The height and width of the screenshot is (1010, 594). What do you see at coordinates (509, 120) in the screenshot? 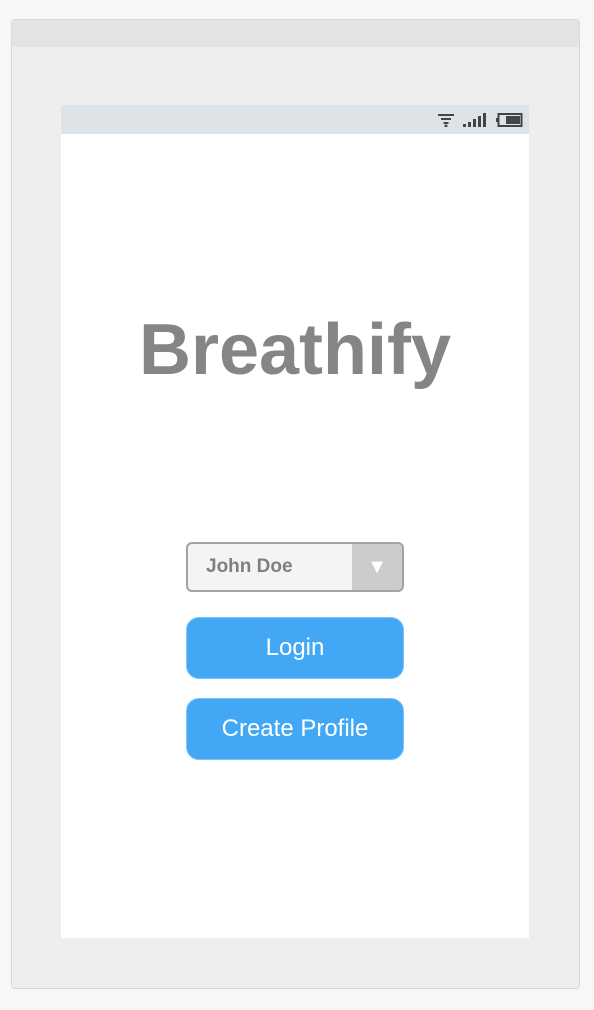
I see `battery-icon` at bounding box center [509, 120].